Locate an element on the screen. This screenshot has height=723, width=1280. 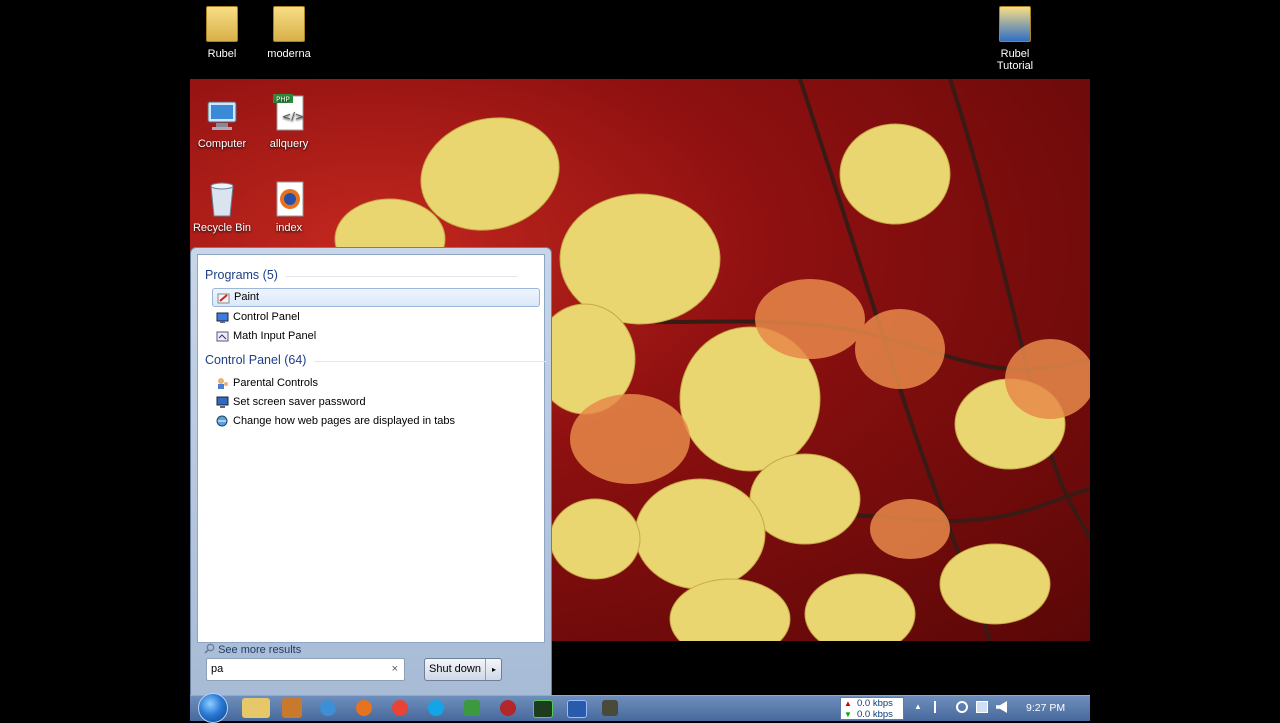
see-more-label: See more results is located at coordinates (260, 650).